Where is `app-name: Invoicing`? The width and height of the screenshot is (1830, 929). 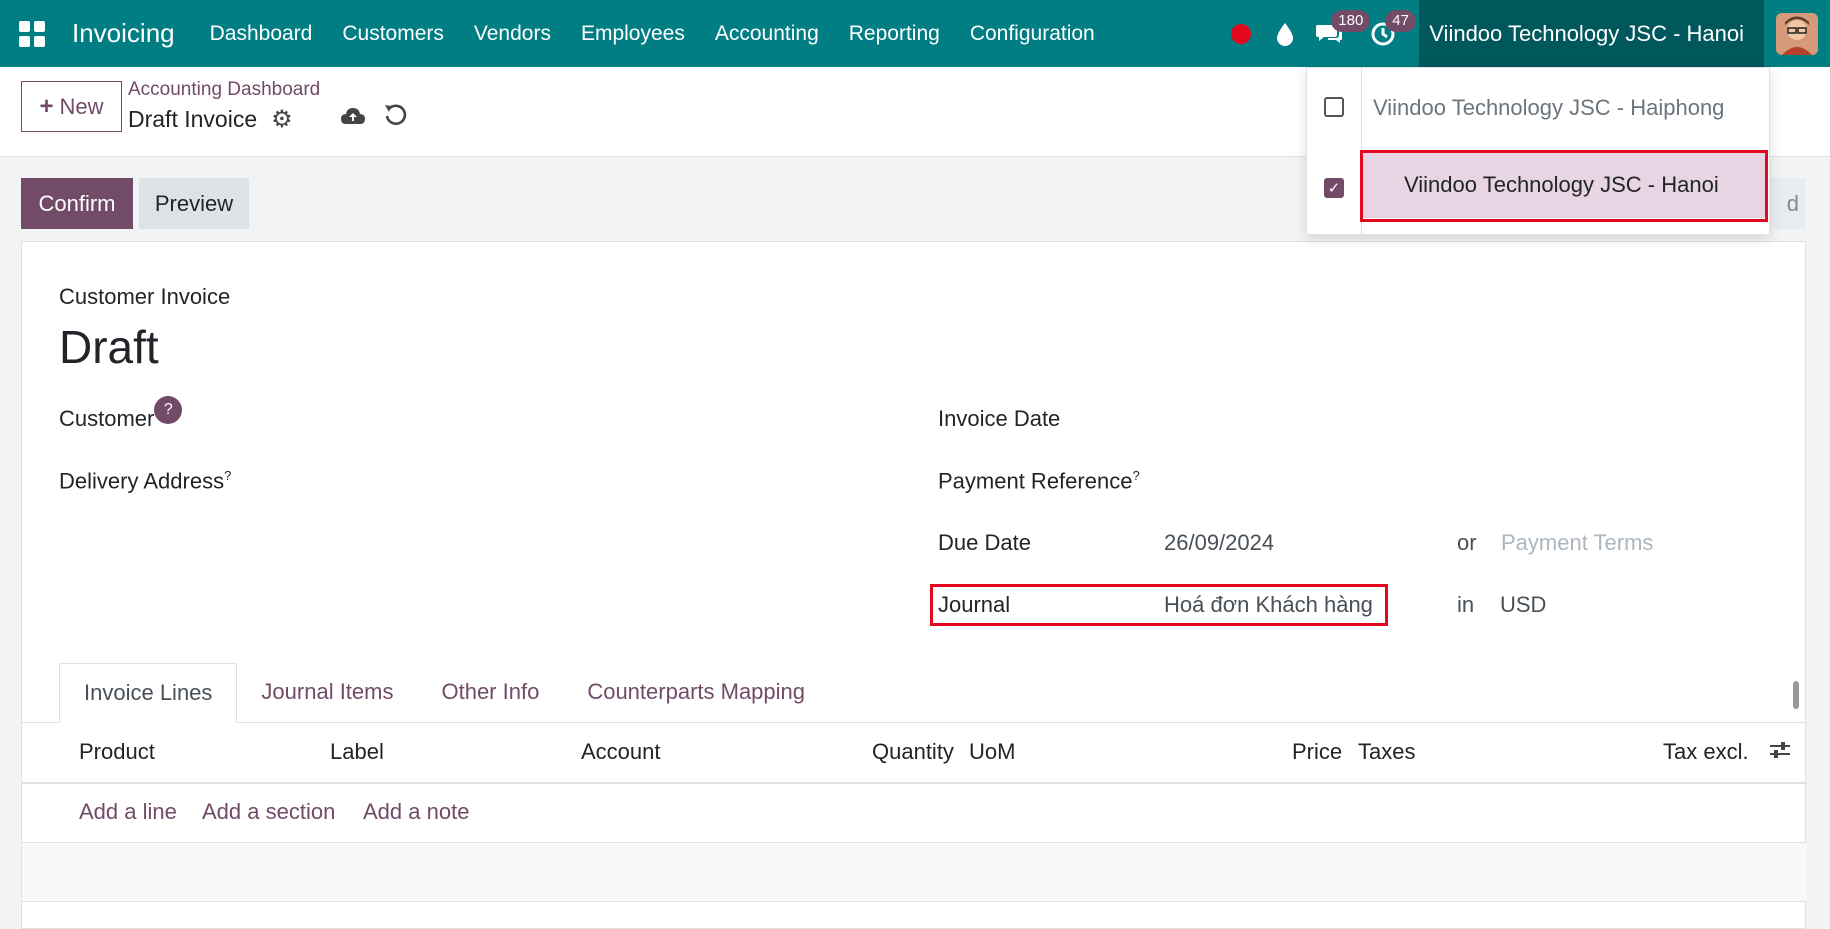
app-name: Invoicing is located at coordinates (123, 33).